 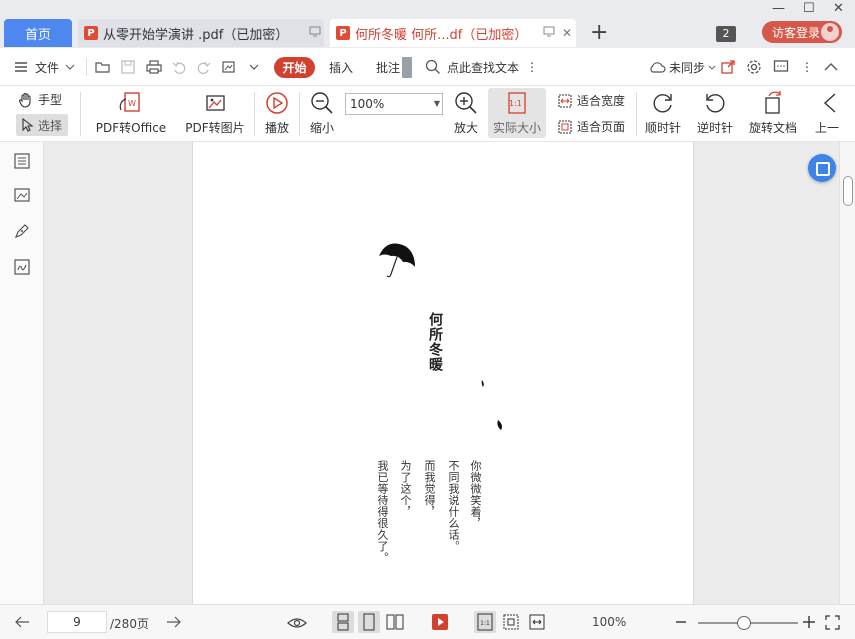 I want to click on single-page-button, so click(x=369, y=622).